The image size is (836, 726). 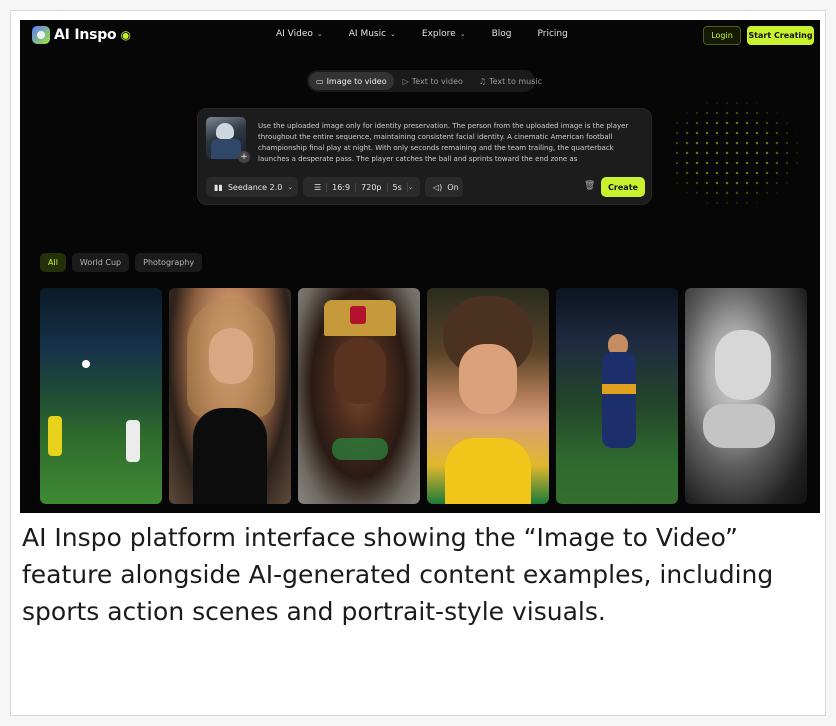 I want to click on nav-pricing-label: Pricing, so click(x=552, y=34).